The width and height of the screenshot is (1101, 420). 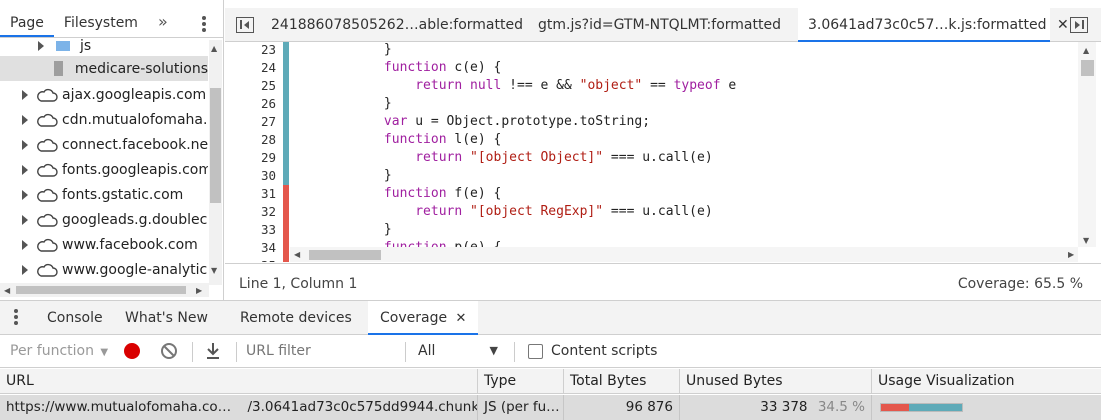 What do you see at coordinates (104, 68) in the screenshot?
I see `tree-file-selected: medicare-solutions` at bounding box center [104, 68].